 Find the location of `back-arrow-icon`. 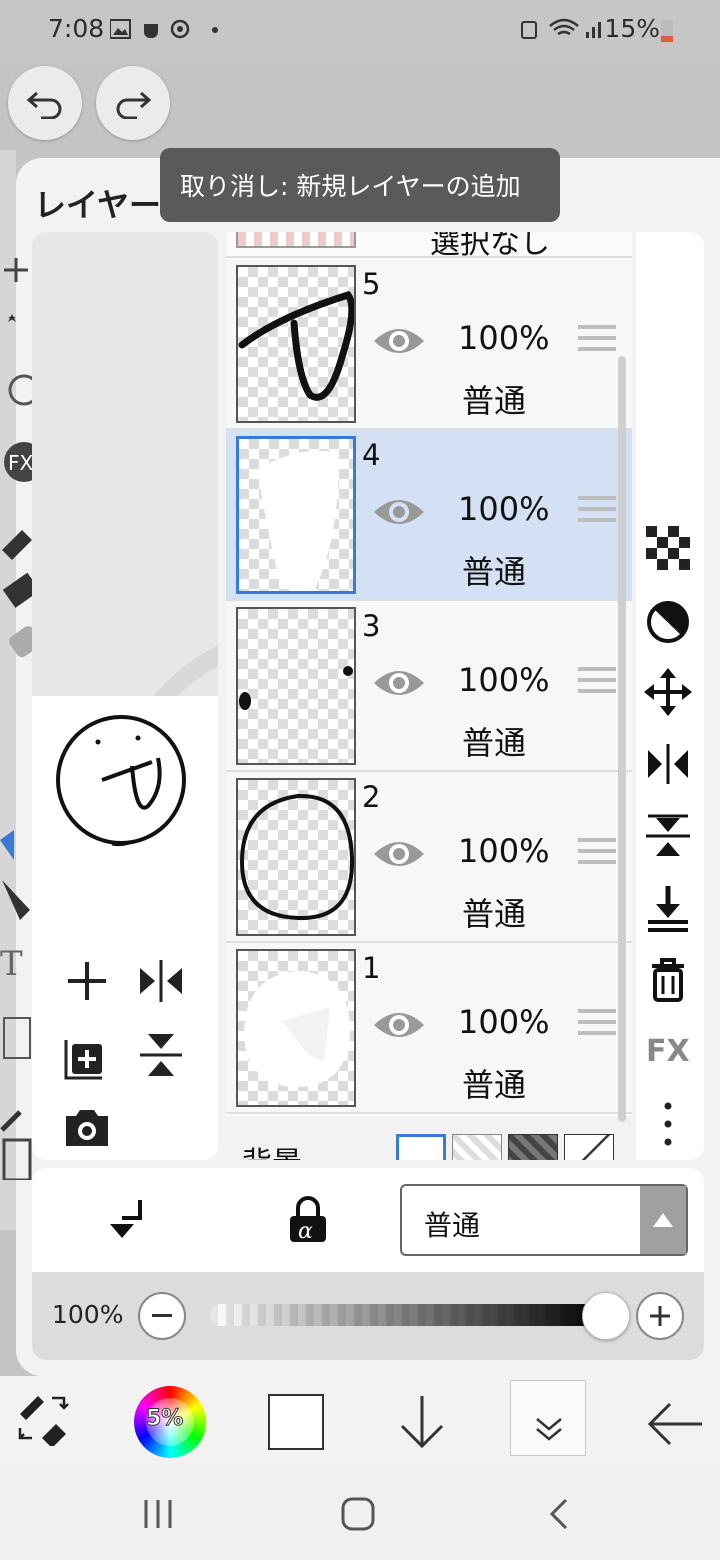

back-arrow-icon is located at coordinates (675, 1424).